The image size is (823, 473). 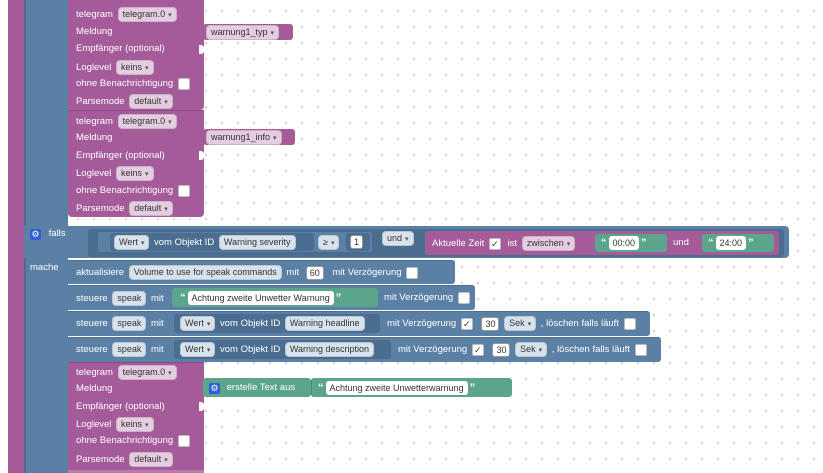 What do you see at coordinates (458, 243) in the screenshot?
I see `aktuelle-zeit-label: Aktuelle Zeit` at bounding box center [458, 243].